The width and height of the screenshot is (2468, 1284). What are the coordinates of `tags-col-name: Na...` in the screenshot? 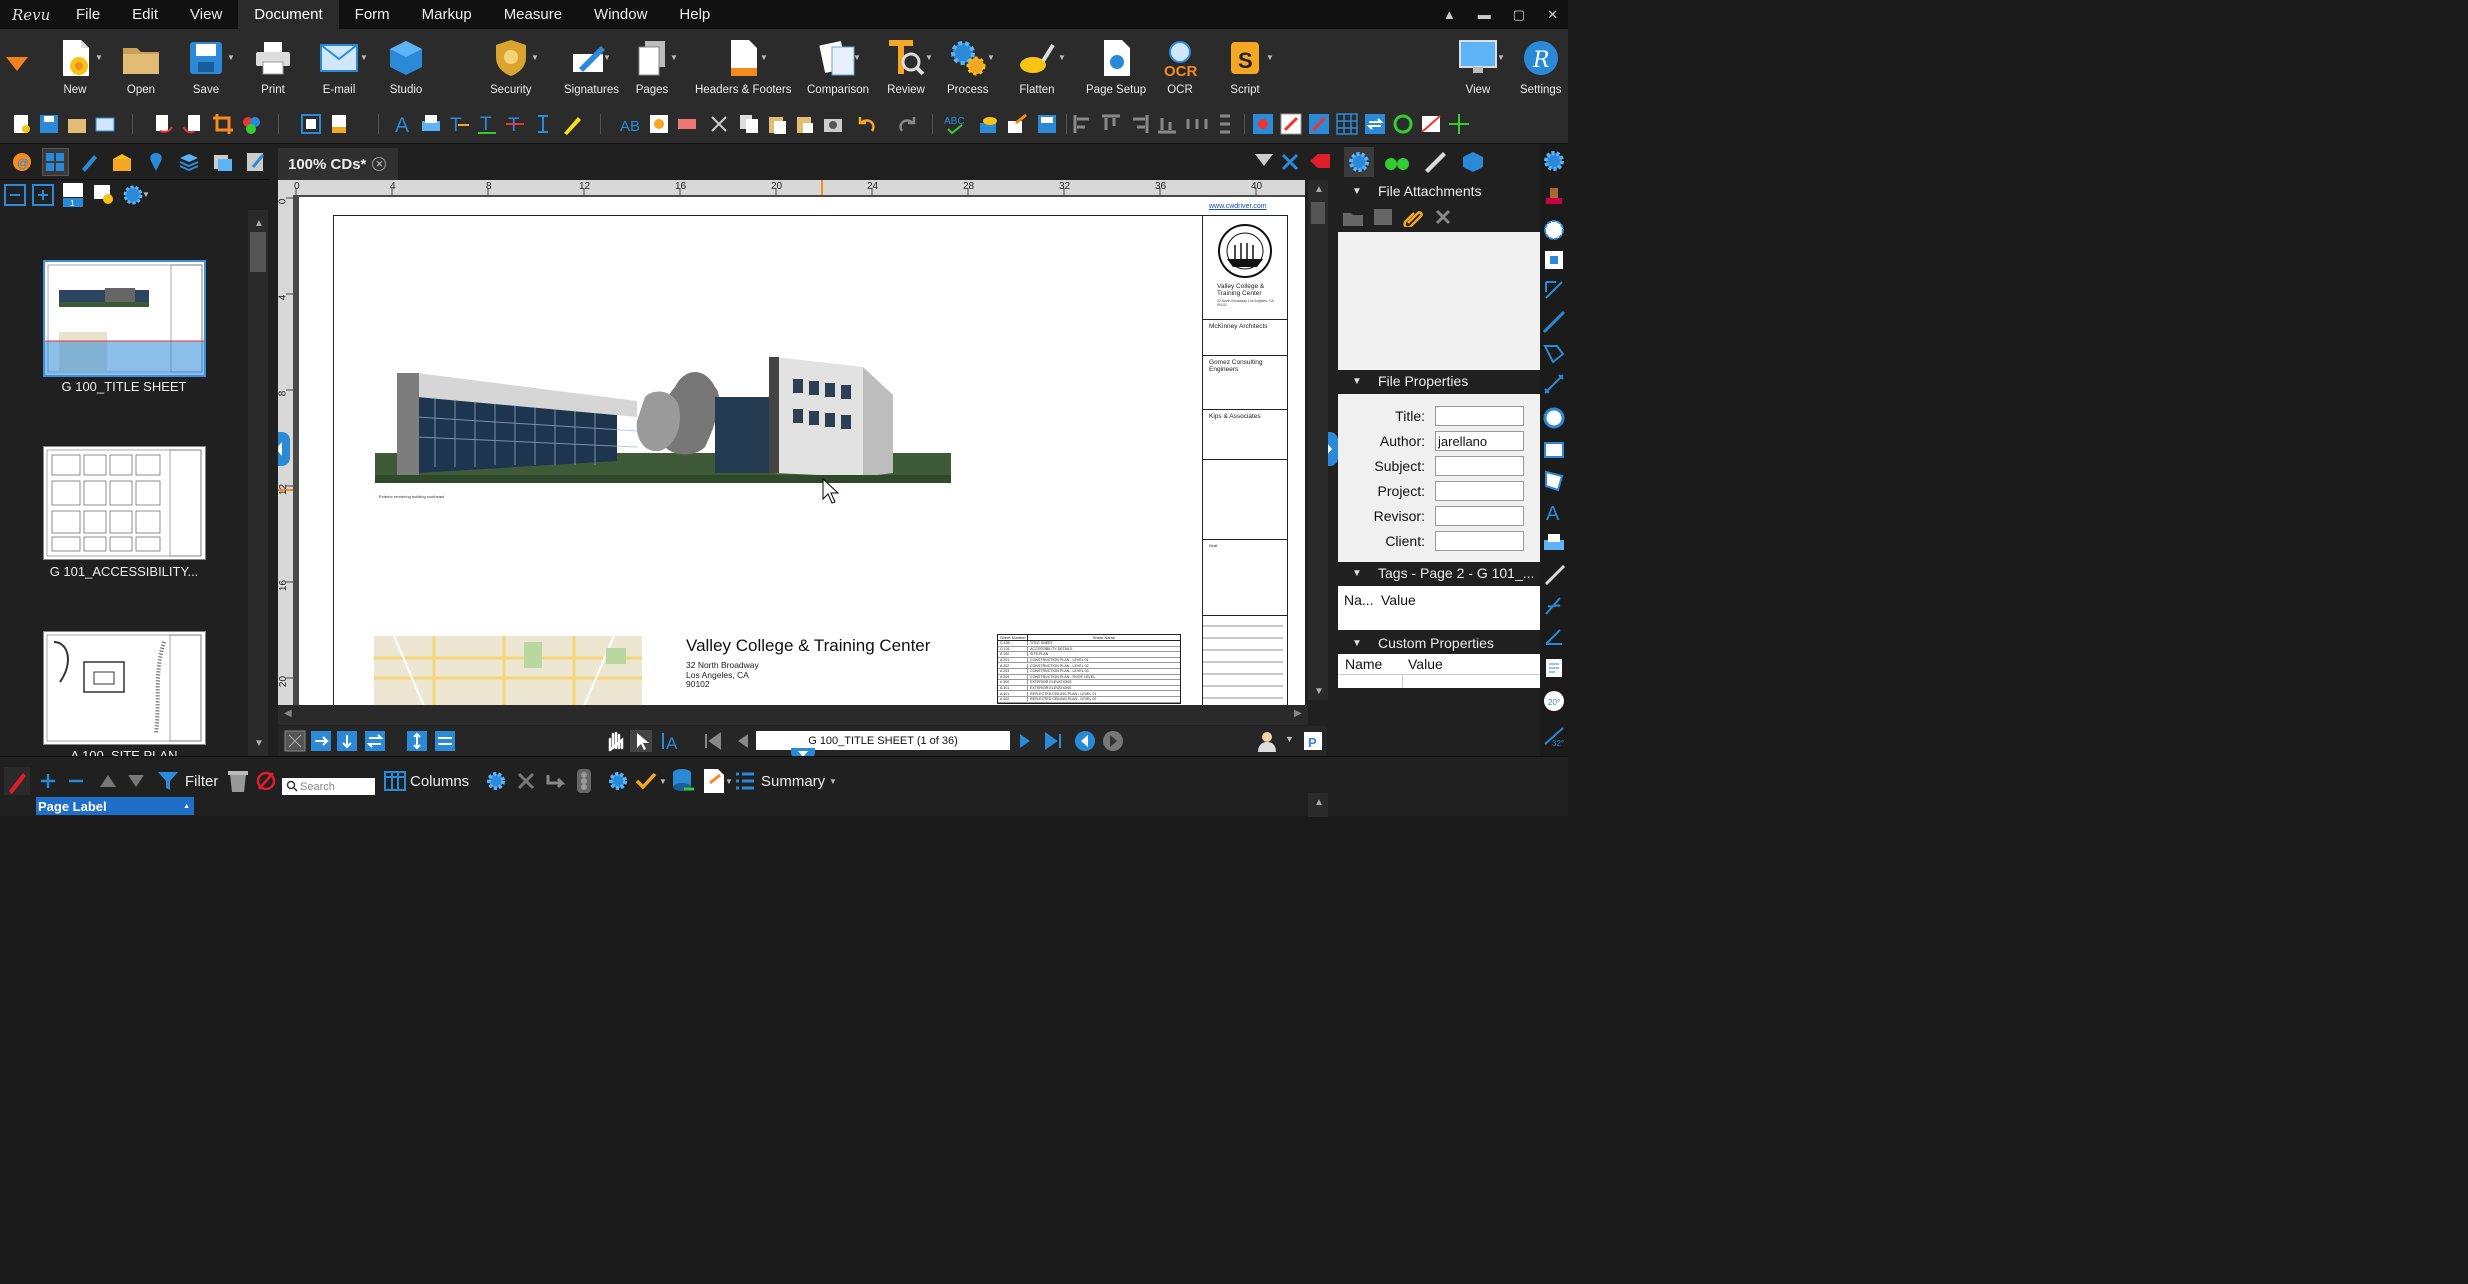 It's located at (1359, 600).